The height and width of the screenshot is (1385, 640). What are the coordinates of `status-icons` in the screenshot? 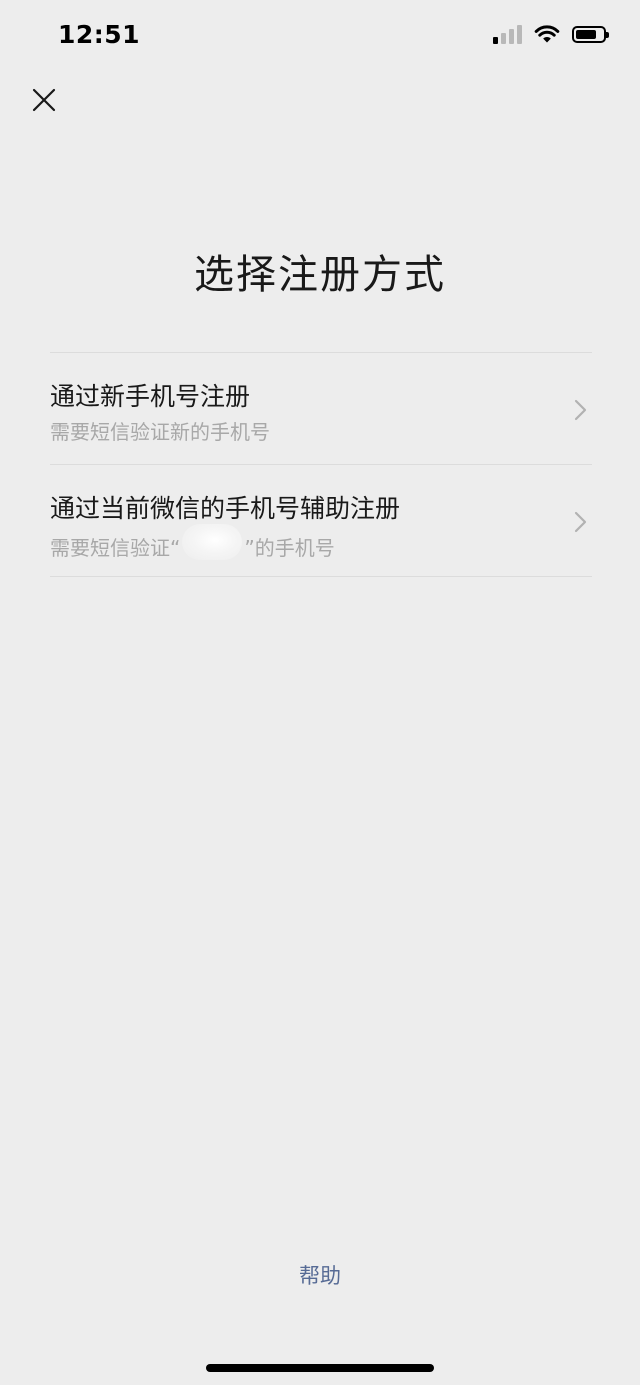 It's located at (551, 34).